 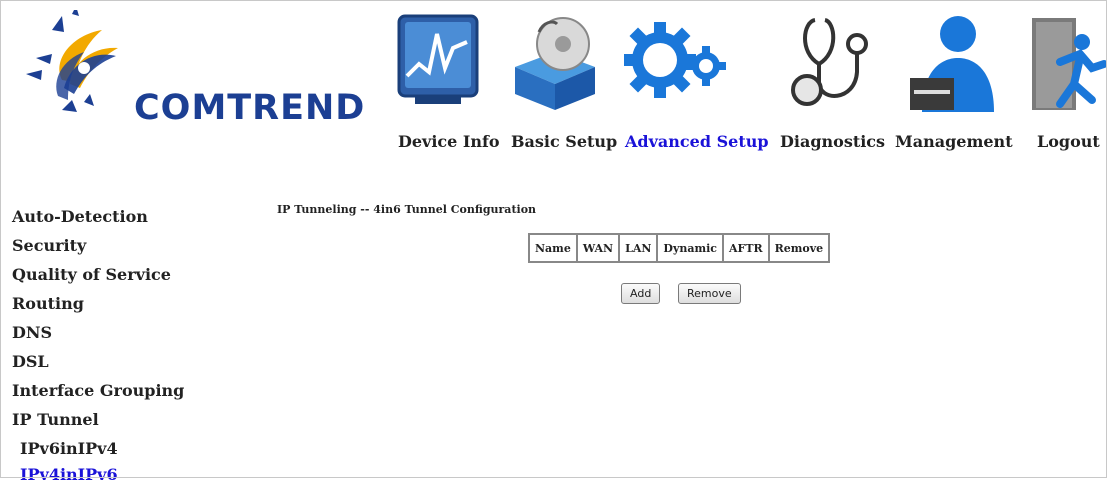 What do you see at coordinates (49, 245) in the screenshot?
I see `sidebar-item-security: Security` at bounding box center [49, 245].